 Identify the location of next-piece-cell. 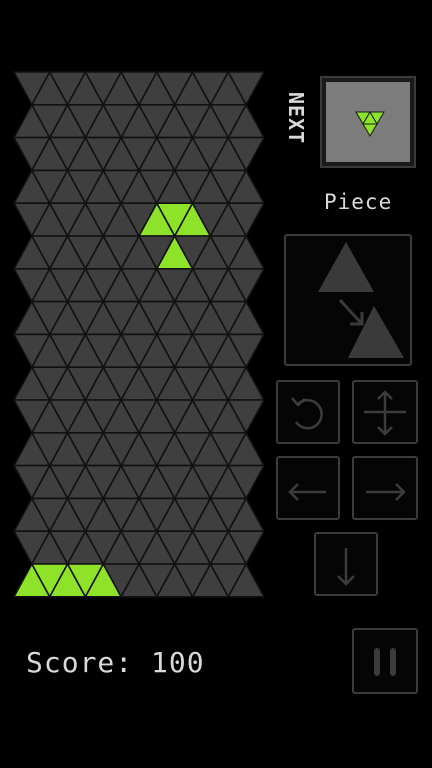
(370, 130).